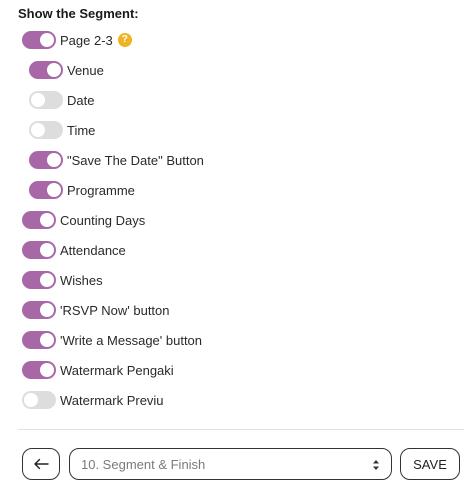 The height and width of the screenshot is (488, 476). Describe the element at coordinates (101, 190) in the screenshot. I see `toggle-label: Programme` at that location.